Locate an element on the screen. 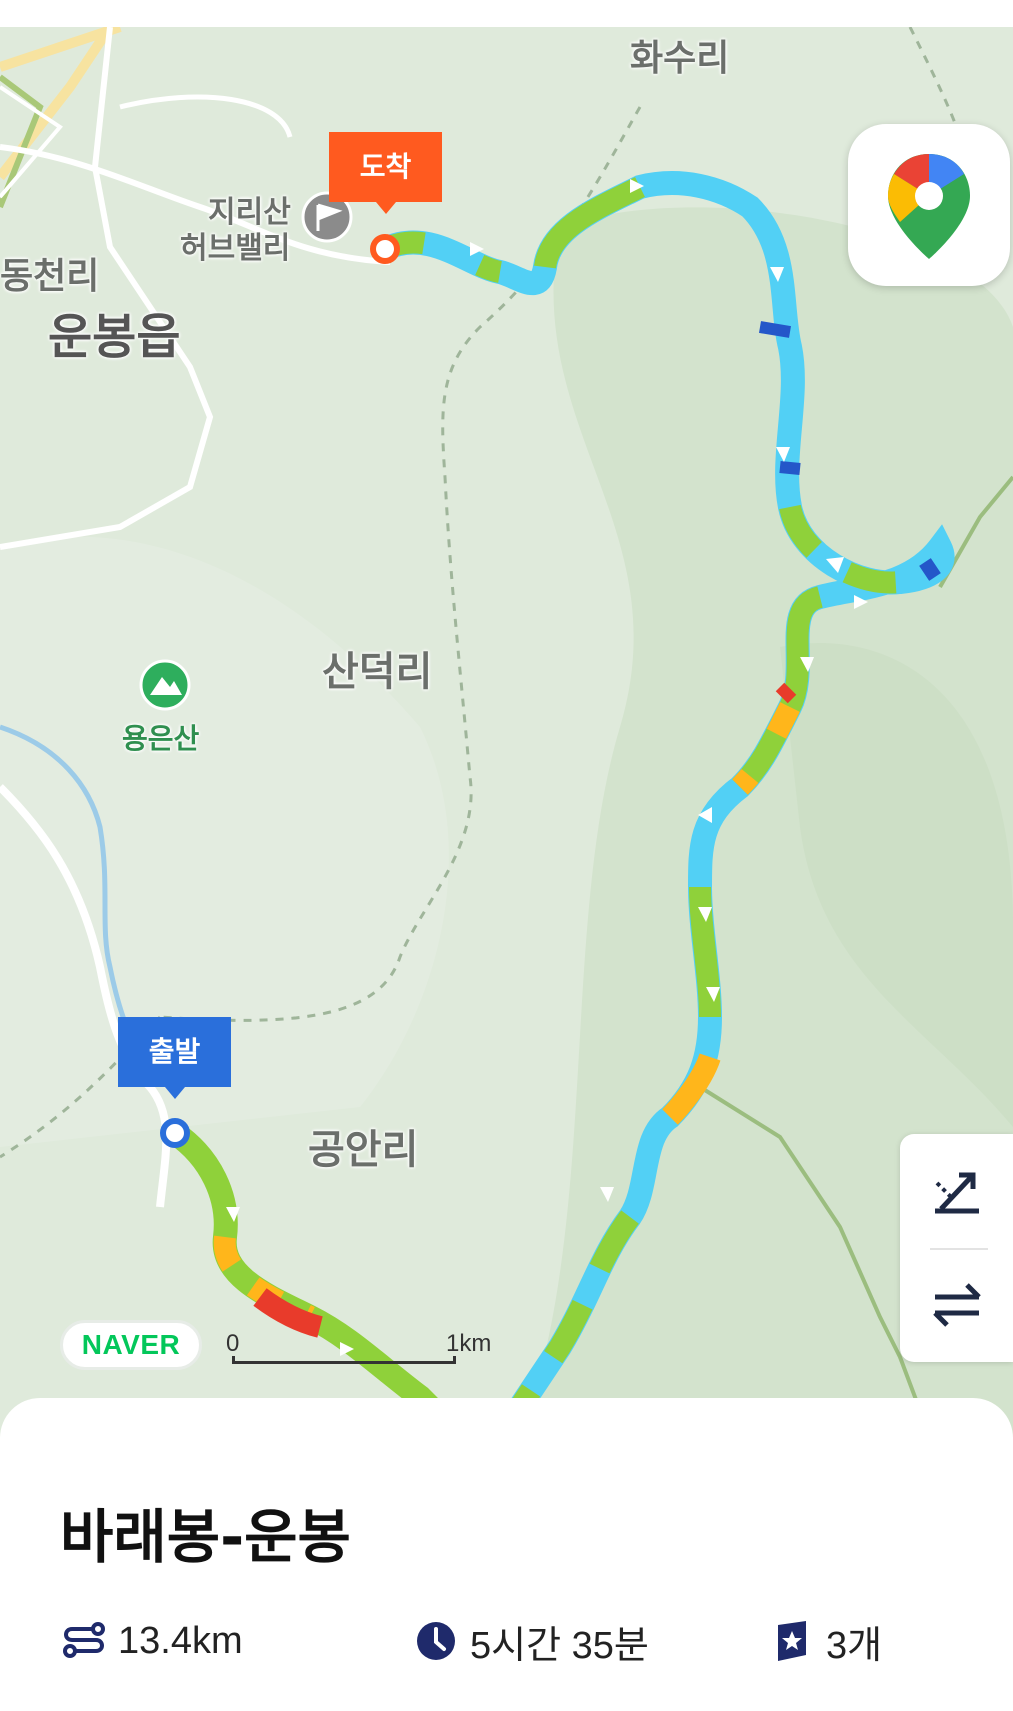  google-maps-app-icon is located at coordinates (929, 206).